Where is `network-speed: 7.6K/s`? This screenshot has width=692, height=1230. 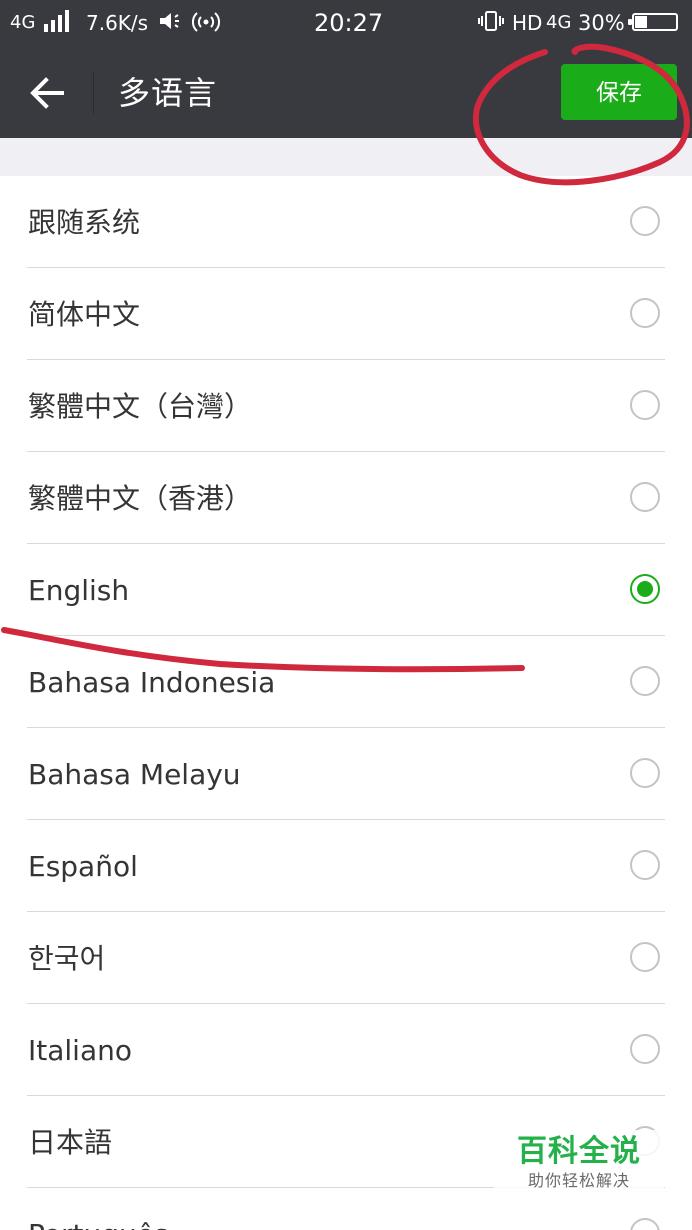
network-speed: 7.6K/s is located at coordinates (117, 23).